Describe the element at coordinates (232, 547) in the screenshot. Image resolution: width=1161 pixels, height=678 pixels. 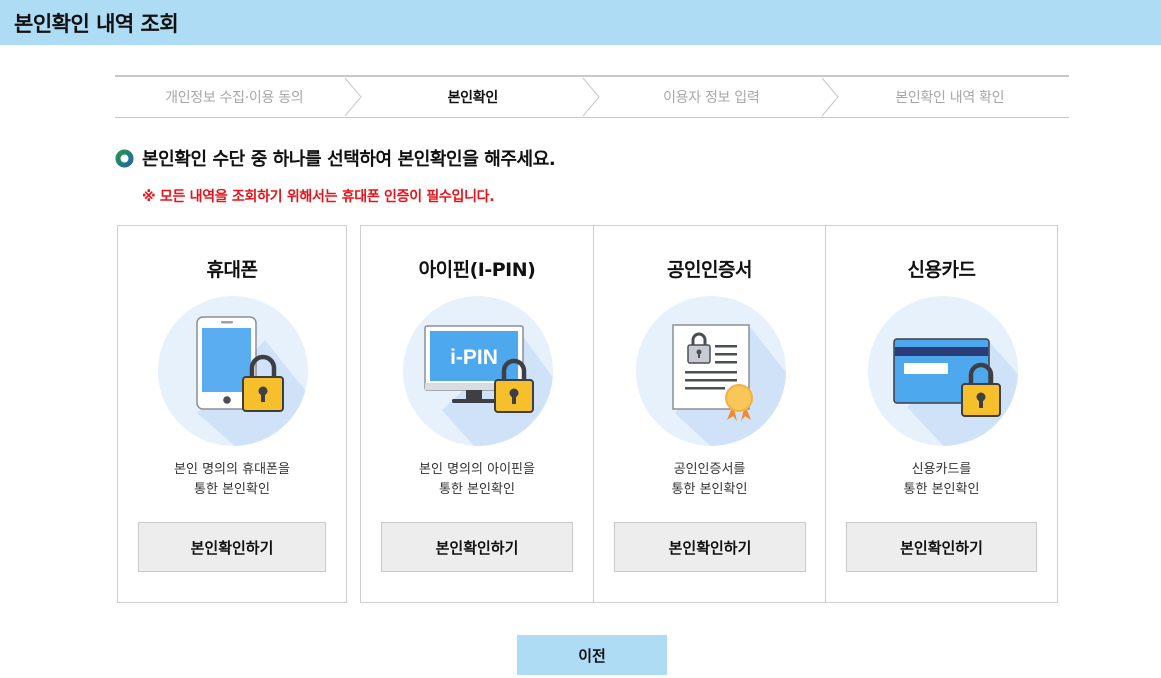
I see `verify-phone-button: 본인확인하기` at that location.